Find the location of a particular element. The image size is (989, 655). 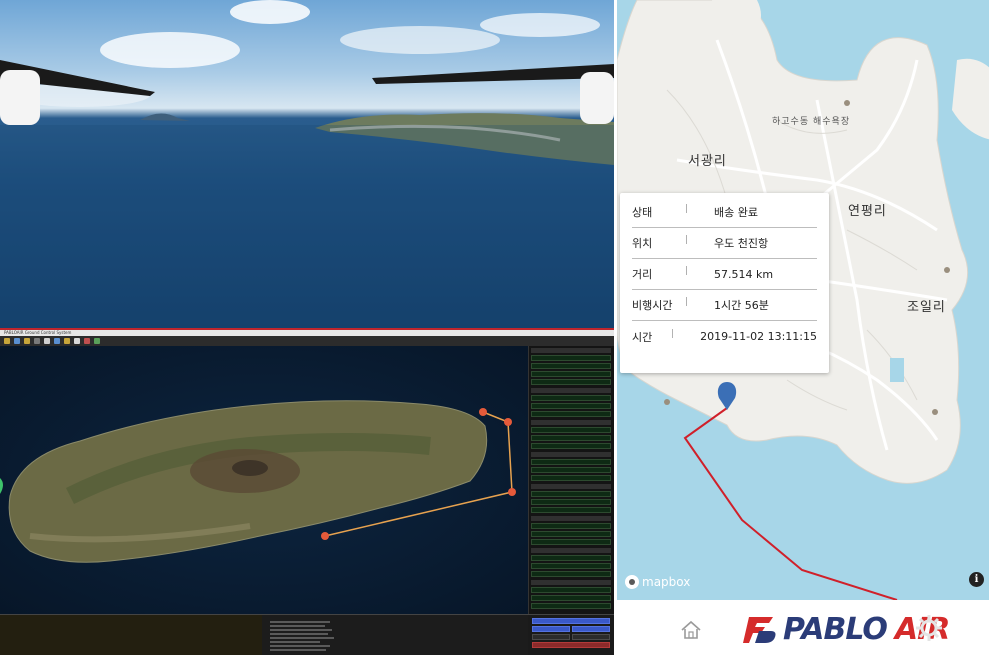

info-row-location: 위치 | 우도 천진항 is located at coordinates (724, 243).